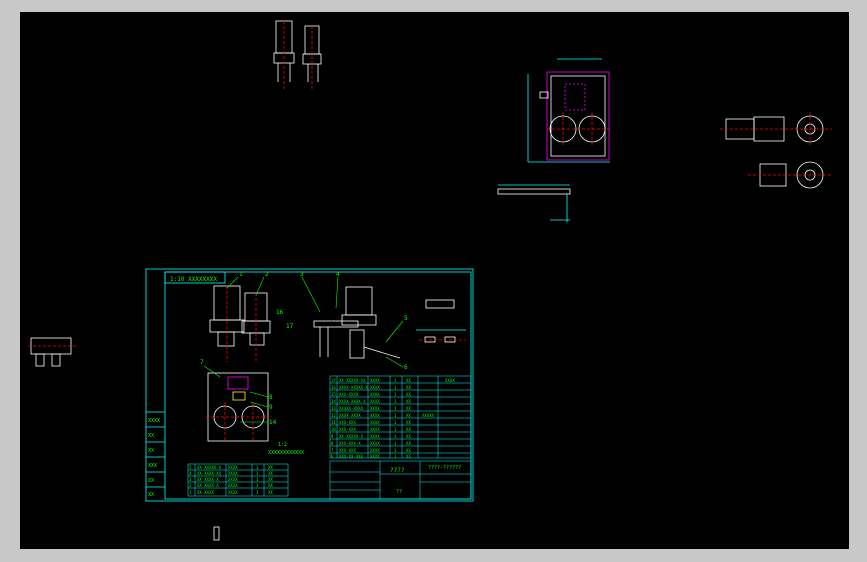 The width and height of the screenshot is (867, 562). I want to click on svg-text: 4, so click(190, 473).